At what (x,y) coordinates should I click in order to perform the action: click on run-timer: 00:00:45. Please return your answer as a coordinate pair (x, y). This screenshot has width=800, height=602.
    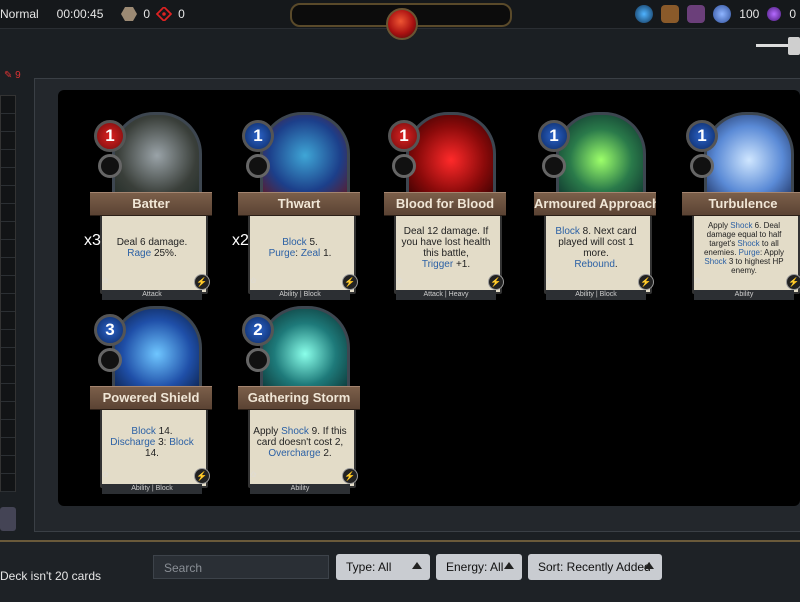
    Looking at the image, I should click on (80, 14).